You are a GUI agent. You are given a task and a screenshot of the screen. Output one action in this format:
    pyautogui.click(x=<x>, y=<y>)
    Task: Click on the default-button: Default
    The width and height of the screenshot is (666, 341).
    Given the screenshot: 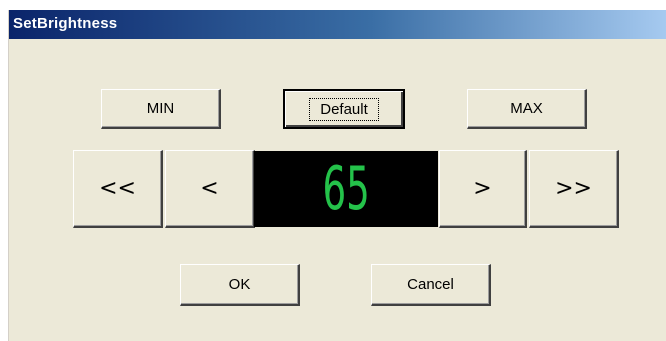 What is the action you would take?
    pyautogui.click(x=344, y=109)
    